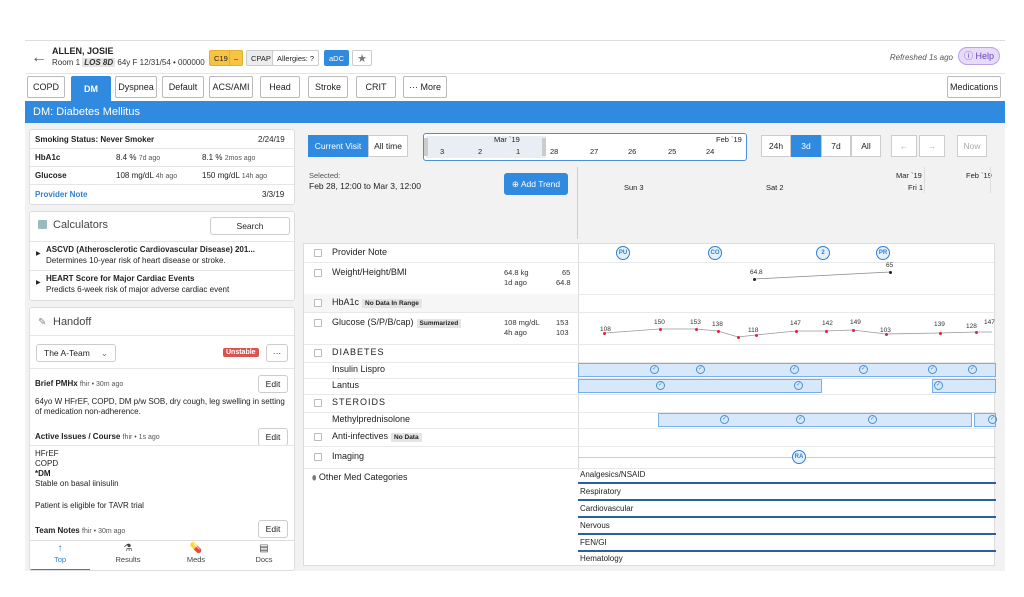 The height and width of the screenshot is (597, 1024). What do you see at coordinates (441, 437) in the screenshot?
I see `row-anti-infectives: Anti-infectives No Data` at bounding box center [441, 437].